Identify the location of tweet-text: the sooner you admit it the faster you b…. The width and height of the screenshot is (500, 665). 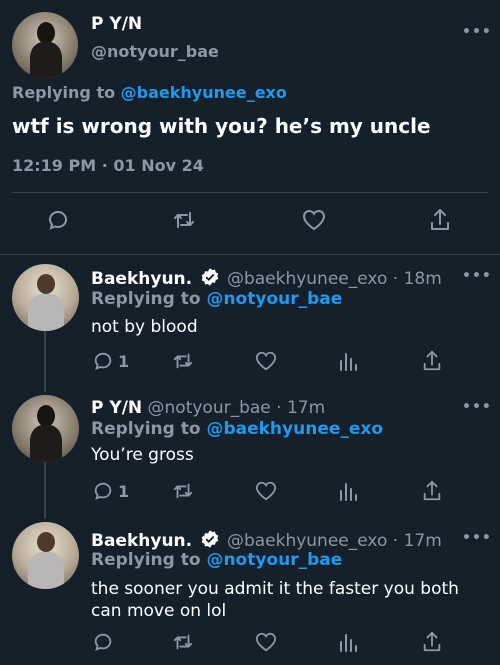
(275, 600).